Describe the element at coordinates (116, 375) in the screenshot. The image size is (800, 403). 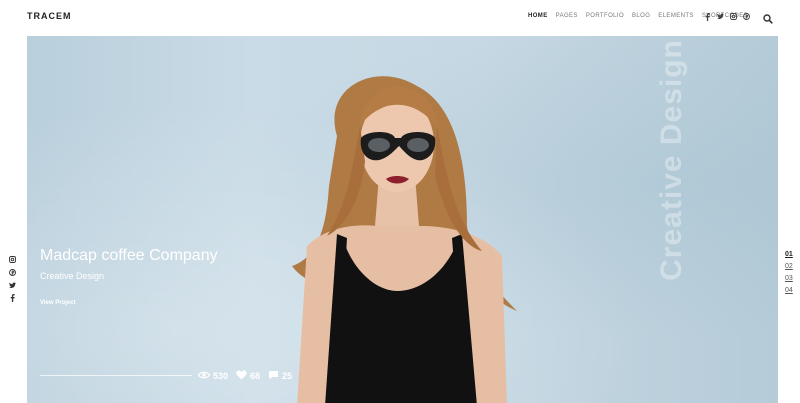
I see `slide-progress-line` at that location.